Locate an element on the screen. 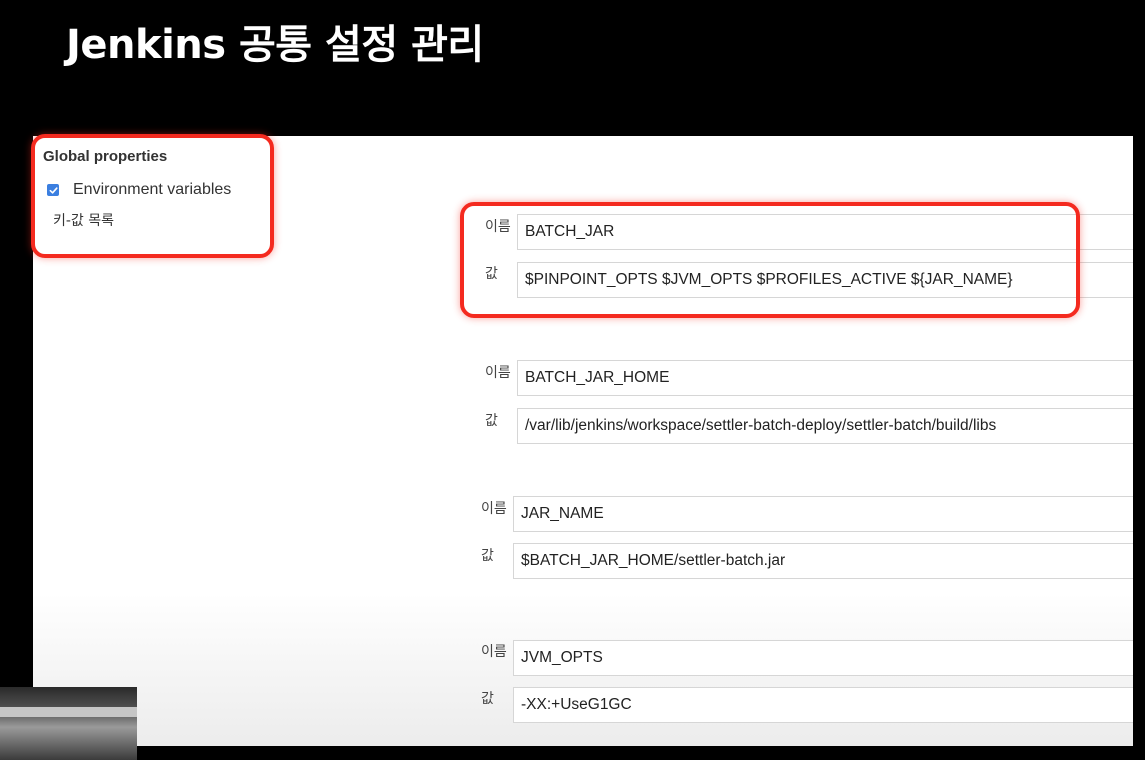  slide-title: Jenkins 공통 설정 관리 is located at coordinates (275, 45).